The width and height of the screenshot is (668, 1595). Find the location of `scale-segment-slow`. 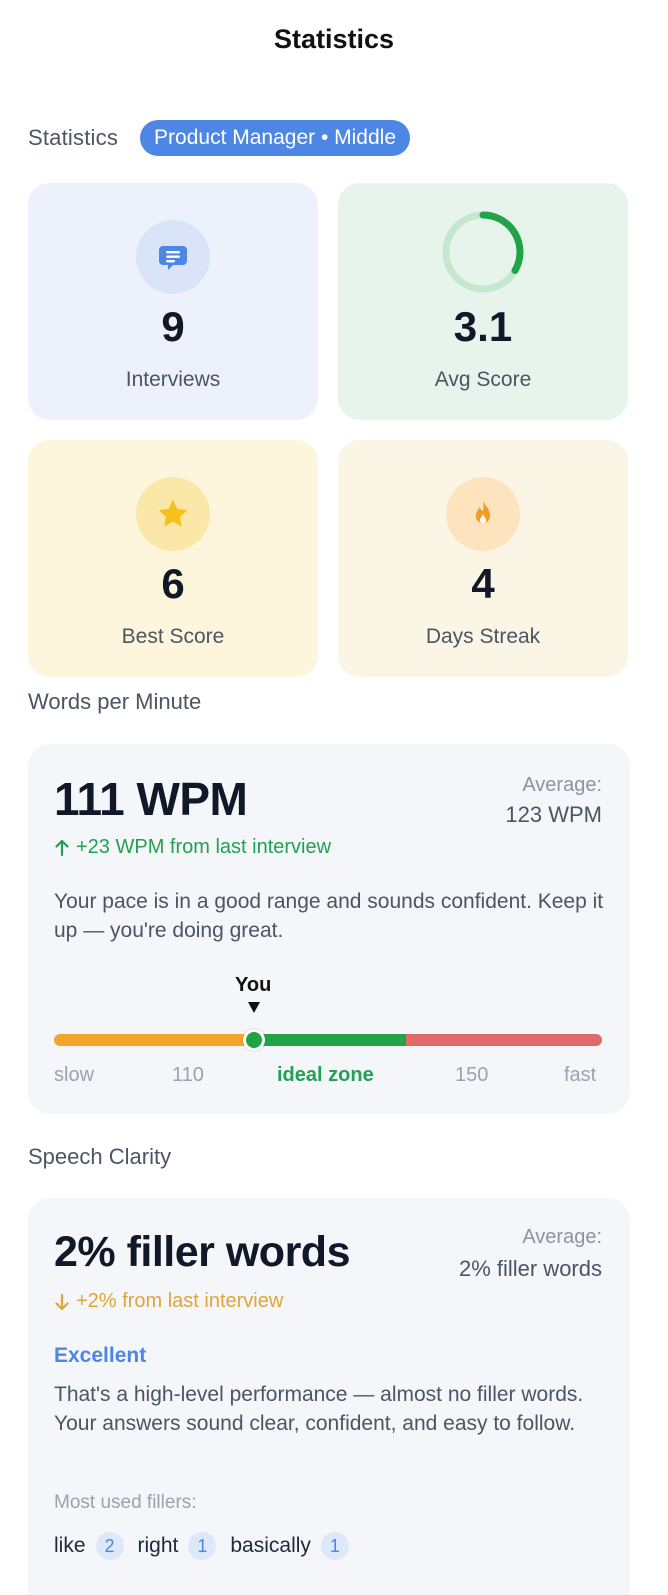

scale-segment-slow is located at coordinates (154, 1040).